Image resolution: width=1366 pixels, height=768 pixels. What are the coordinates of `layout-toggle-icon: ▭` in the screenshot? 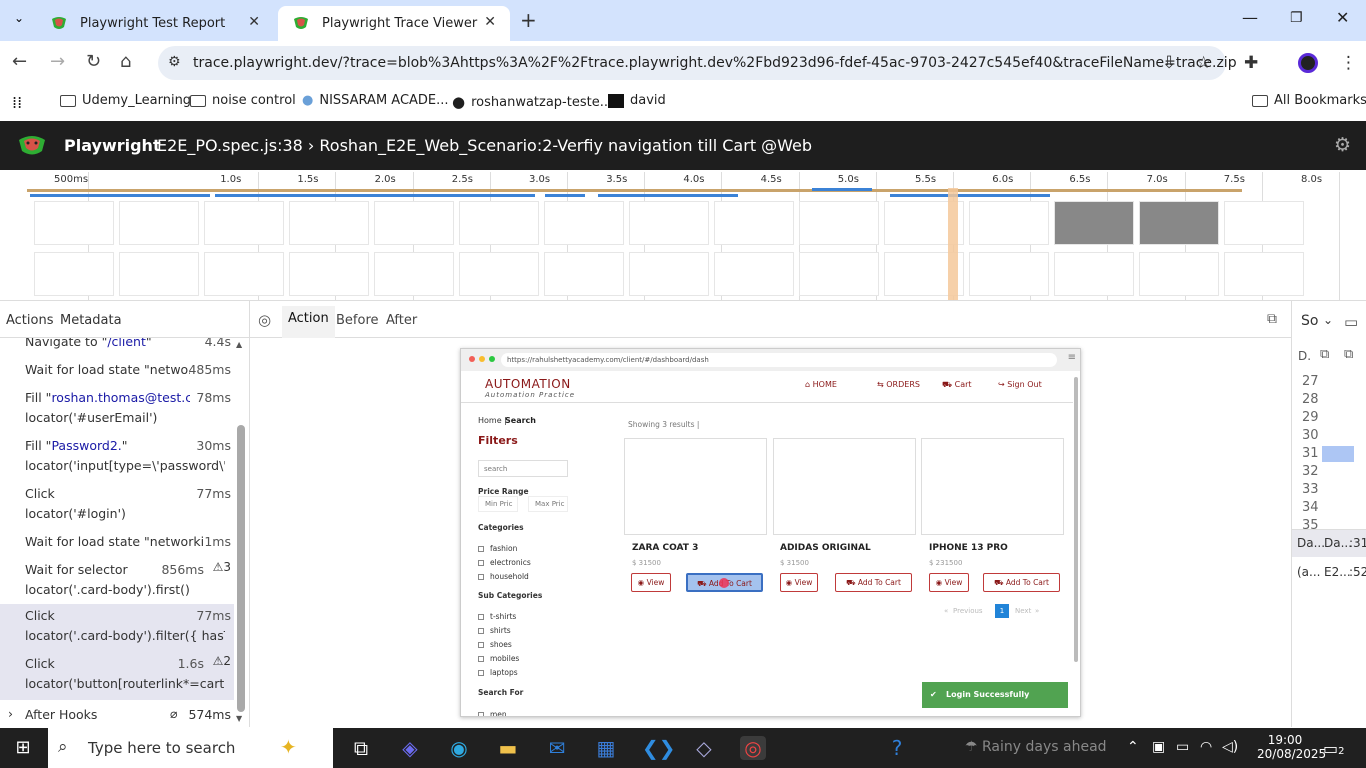 It's located at (1351, 322).